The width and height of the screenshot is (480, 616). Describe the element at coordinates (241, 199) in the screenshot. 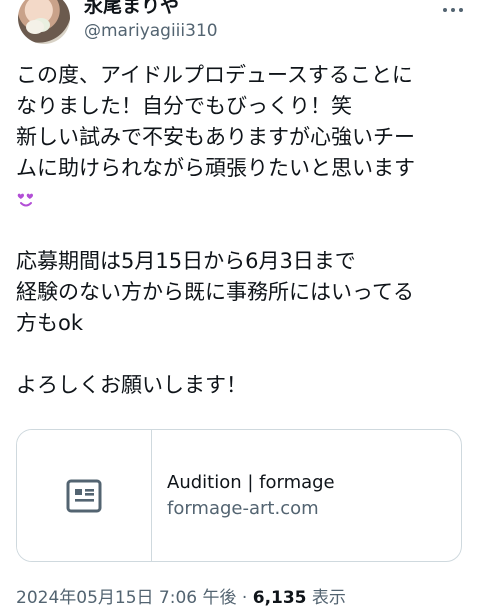

I see `emoji-line` at that location.